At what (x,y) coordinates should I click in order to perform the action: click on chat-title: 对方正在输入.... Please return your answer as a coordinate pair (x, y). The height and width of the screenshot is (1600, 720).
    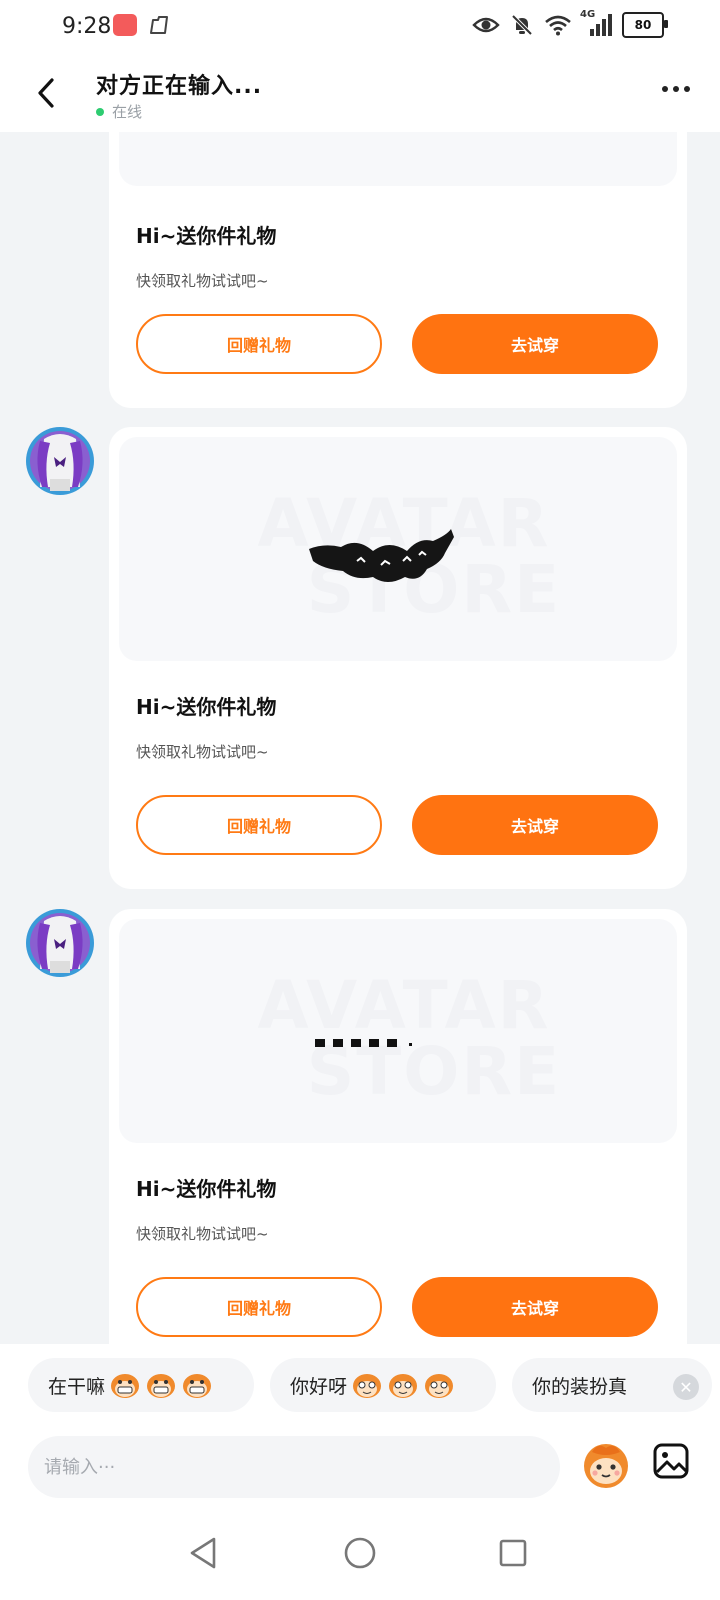
    Looking at the image, I should click on (179, 86).